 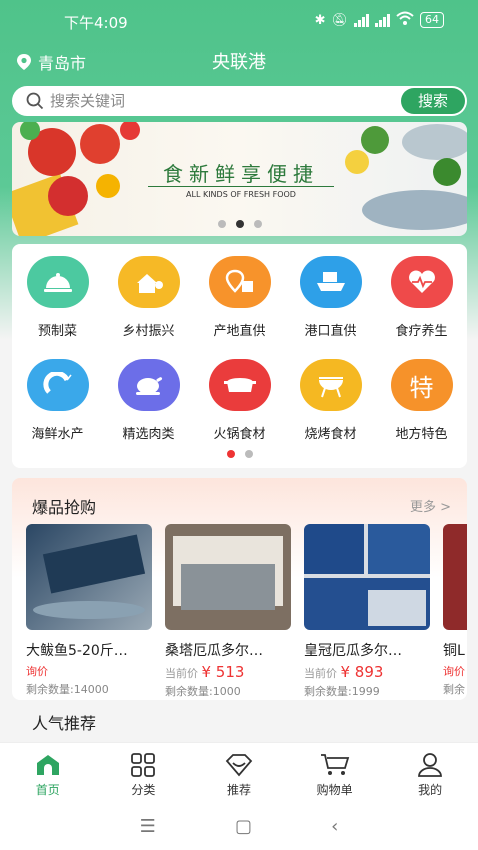 What do you see at coordinates (143, 790) in the screenshot?
I see `tab-label: 分类` at bounding box center [143, 790].